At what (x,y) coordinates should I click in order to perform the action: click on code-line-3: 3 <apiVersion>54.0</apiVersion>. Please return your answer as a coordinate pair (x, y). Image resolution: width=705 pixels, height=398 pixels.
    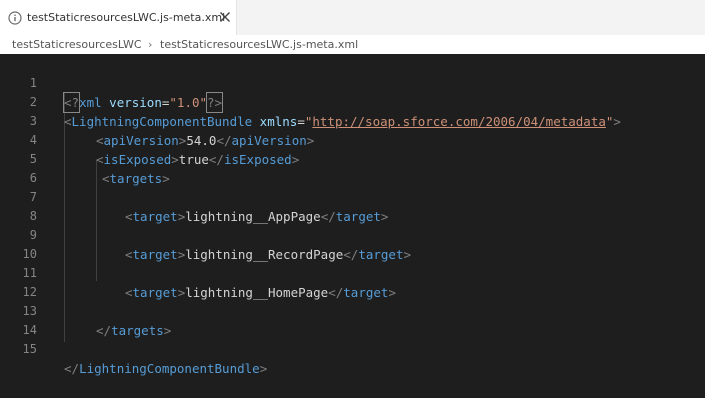
    Looking at the image, I should click on (352, 120).